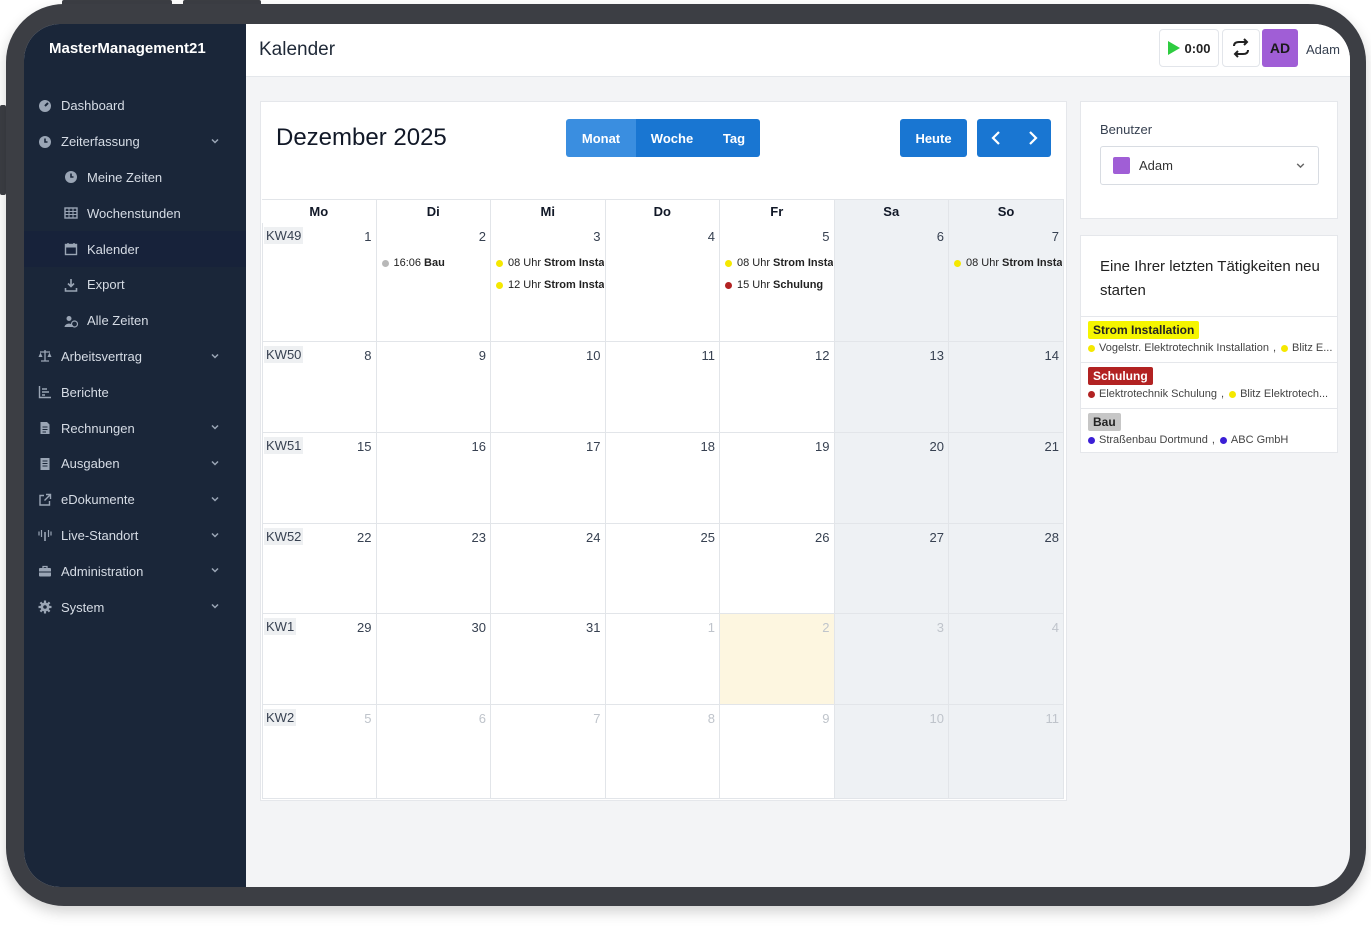 The width and height of the screenshot is (1371, 936). I want to click on calendar-day-cell: 30, so click(433, 659).